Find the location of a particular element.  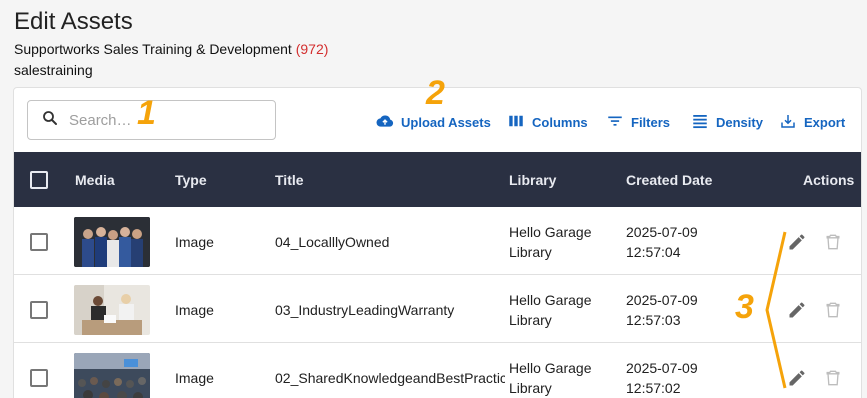

density-label: Density is located at coordinates (739, 122).